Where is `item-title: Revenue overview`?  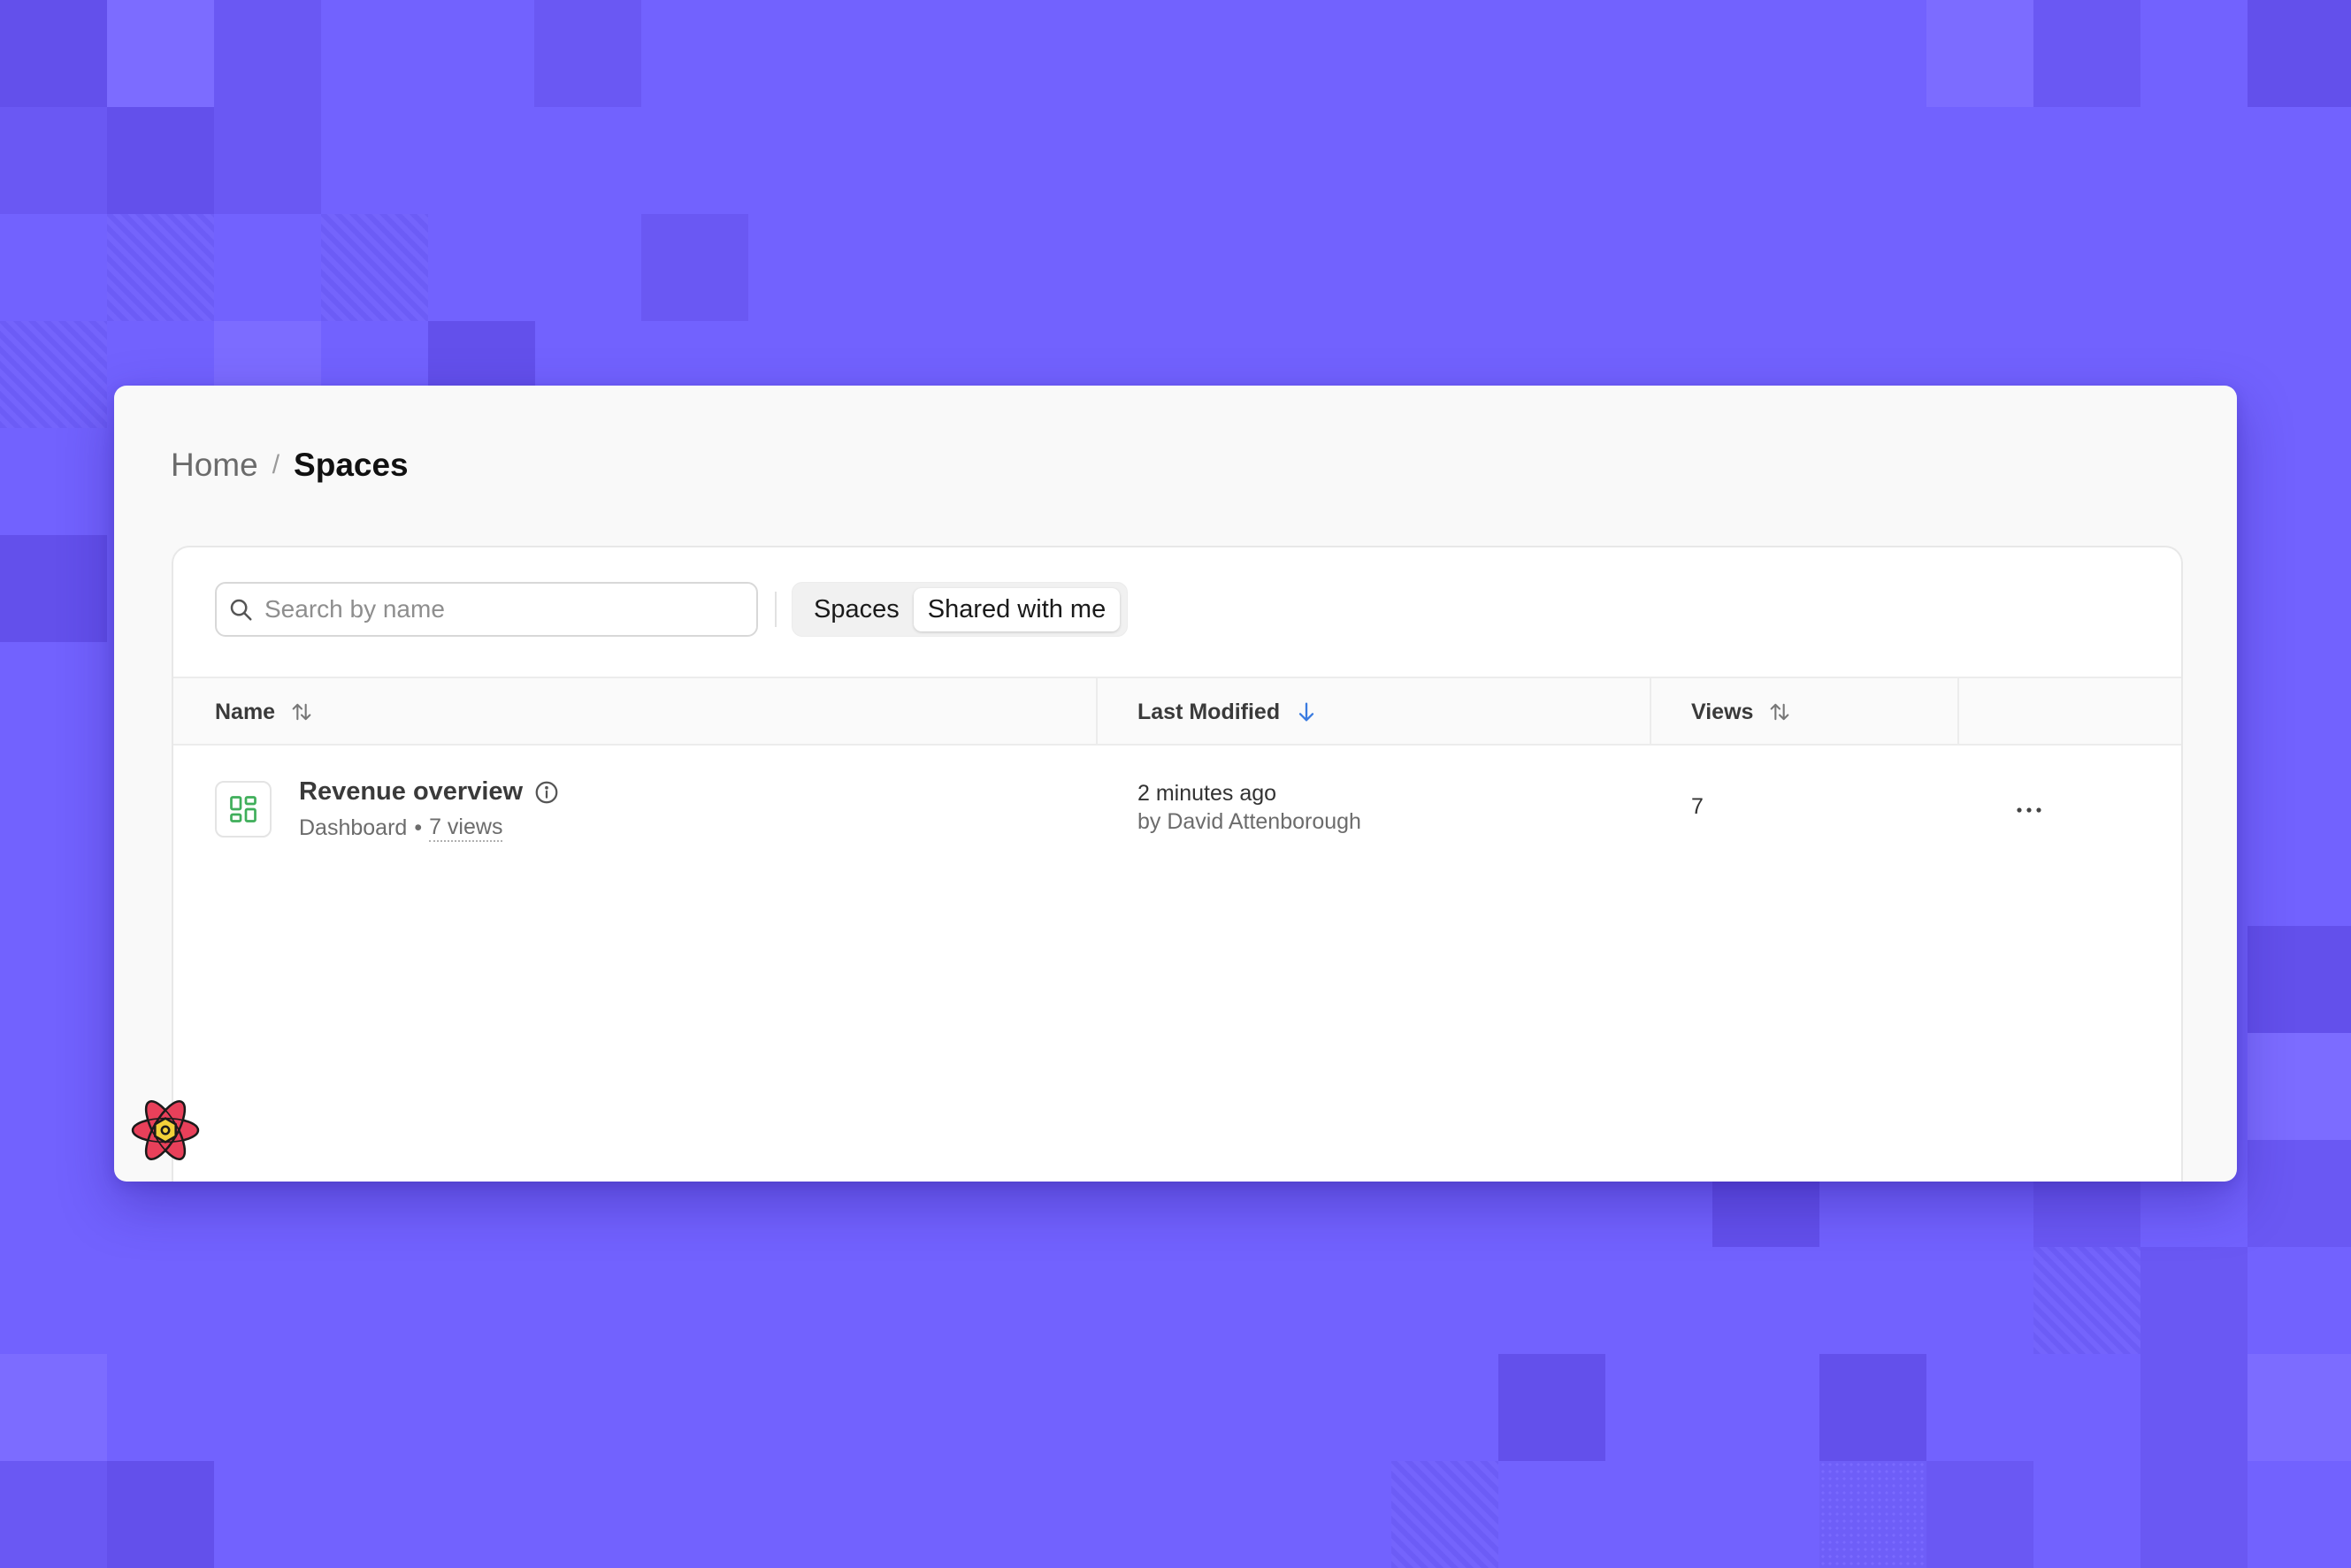
item-title: Revenue overview is located at coordinates (411, 792).